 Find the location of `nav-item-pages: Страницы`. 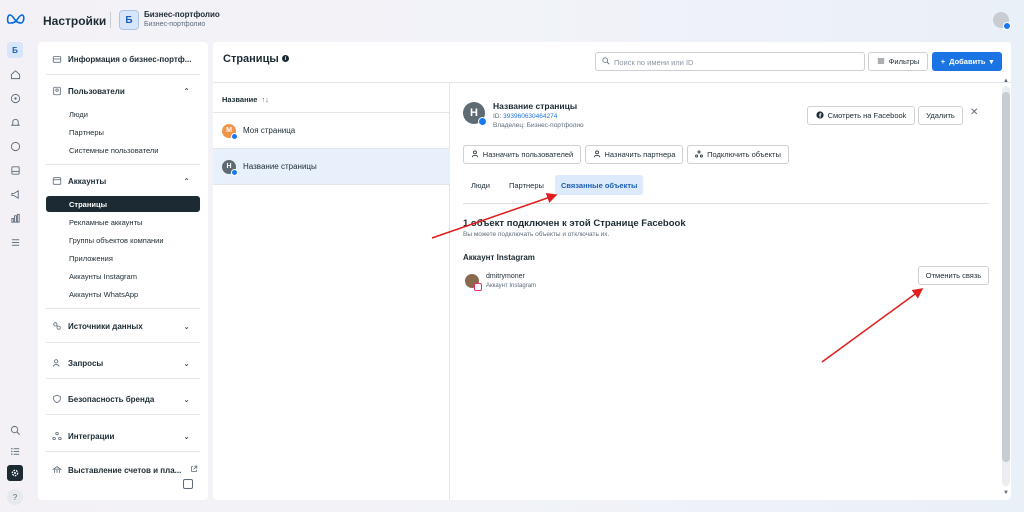

nav-item-pages: Страницы is located at coordinates (123, 204).